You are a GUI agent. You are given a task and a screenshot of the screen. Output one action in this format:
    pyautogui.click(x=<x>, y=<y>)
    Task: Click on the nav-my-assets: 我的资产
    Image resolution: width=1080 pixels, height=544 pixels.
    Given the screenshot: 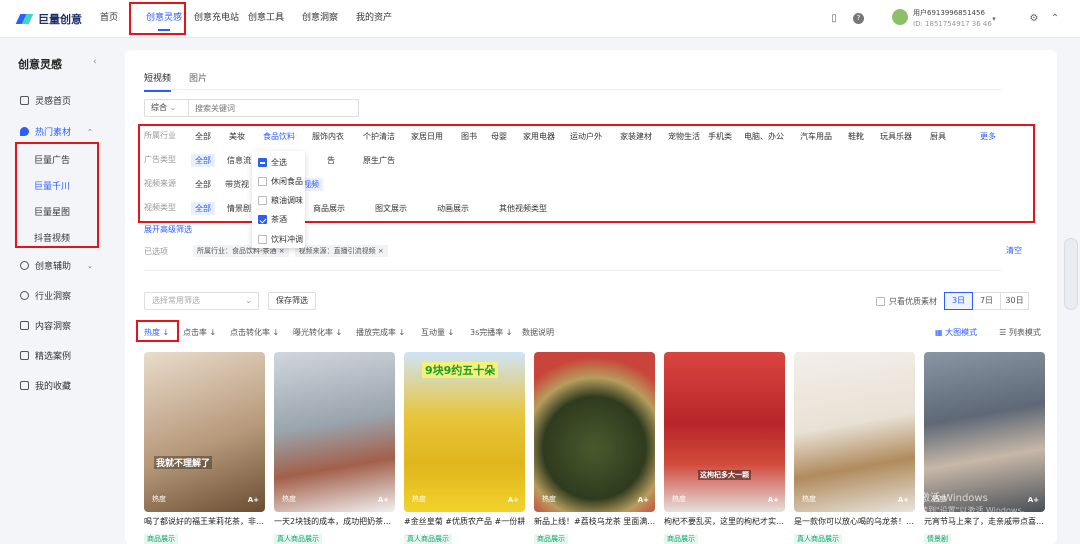 What is the action you would take?
    pyautogui.click(x=376, y=19)
    